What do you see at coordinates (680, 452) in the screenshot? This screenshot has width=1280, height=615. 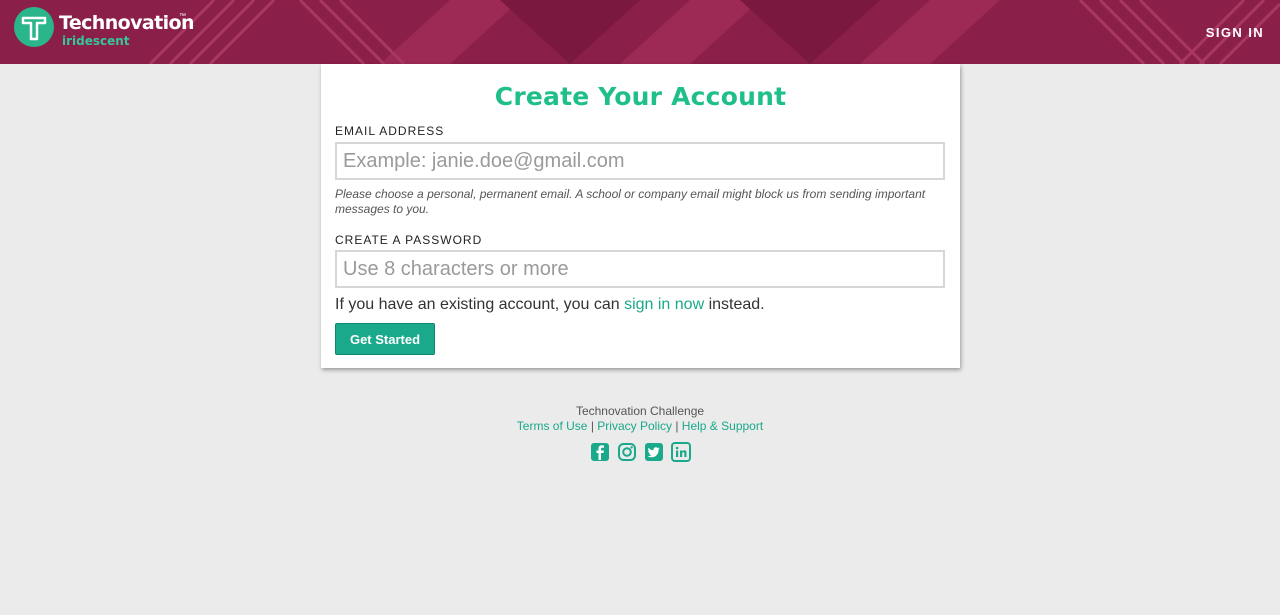 I see `linkedin-icon` at bounding box center [680, 452].